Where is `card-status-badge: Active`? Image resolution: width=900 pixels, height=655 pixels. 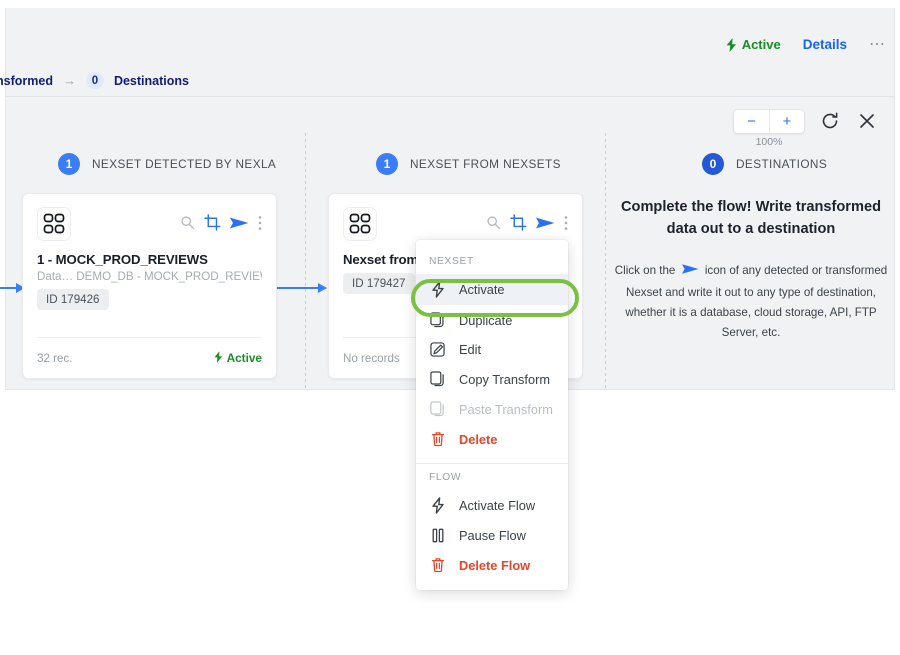
card-status-badge: Active is located at coordinates (238, 358).